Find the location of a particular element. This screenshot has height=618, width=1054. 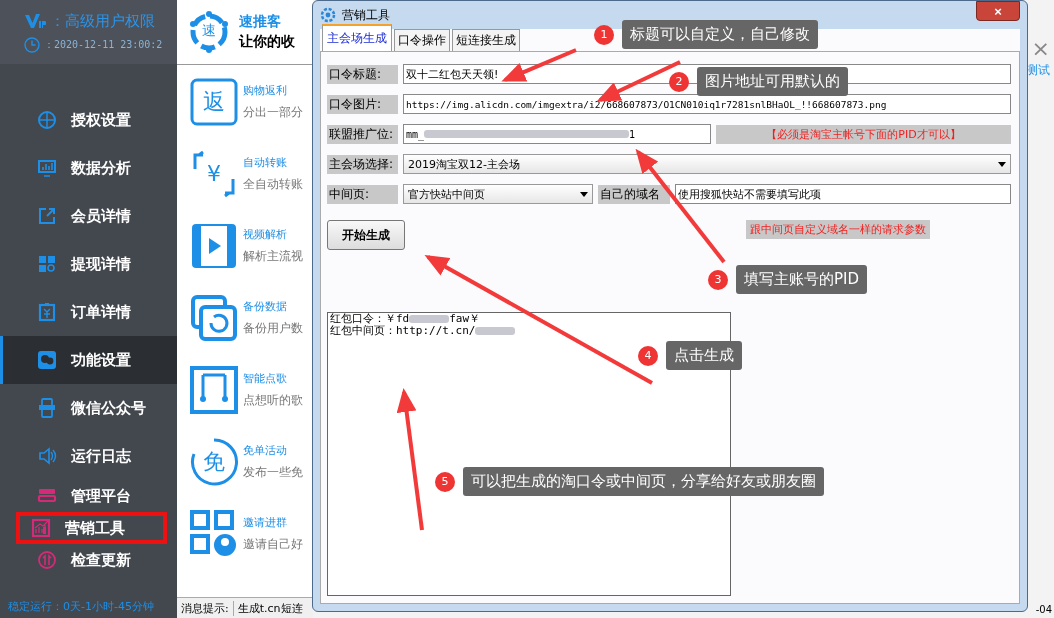

feature-desc: 全自动转账 is located at coordinates (273, 184).